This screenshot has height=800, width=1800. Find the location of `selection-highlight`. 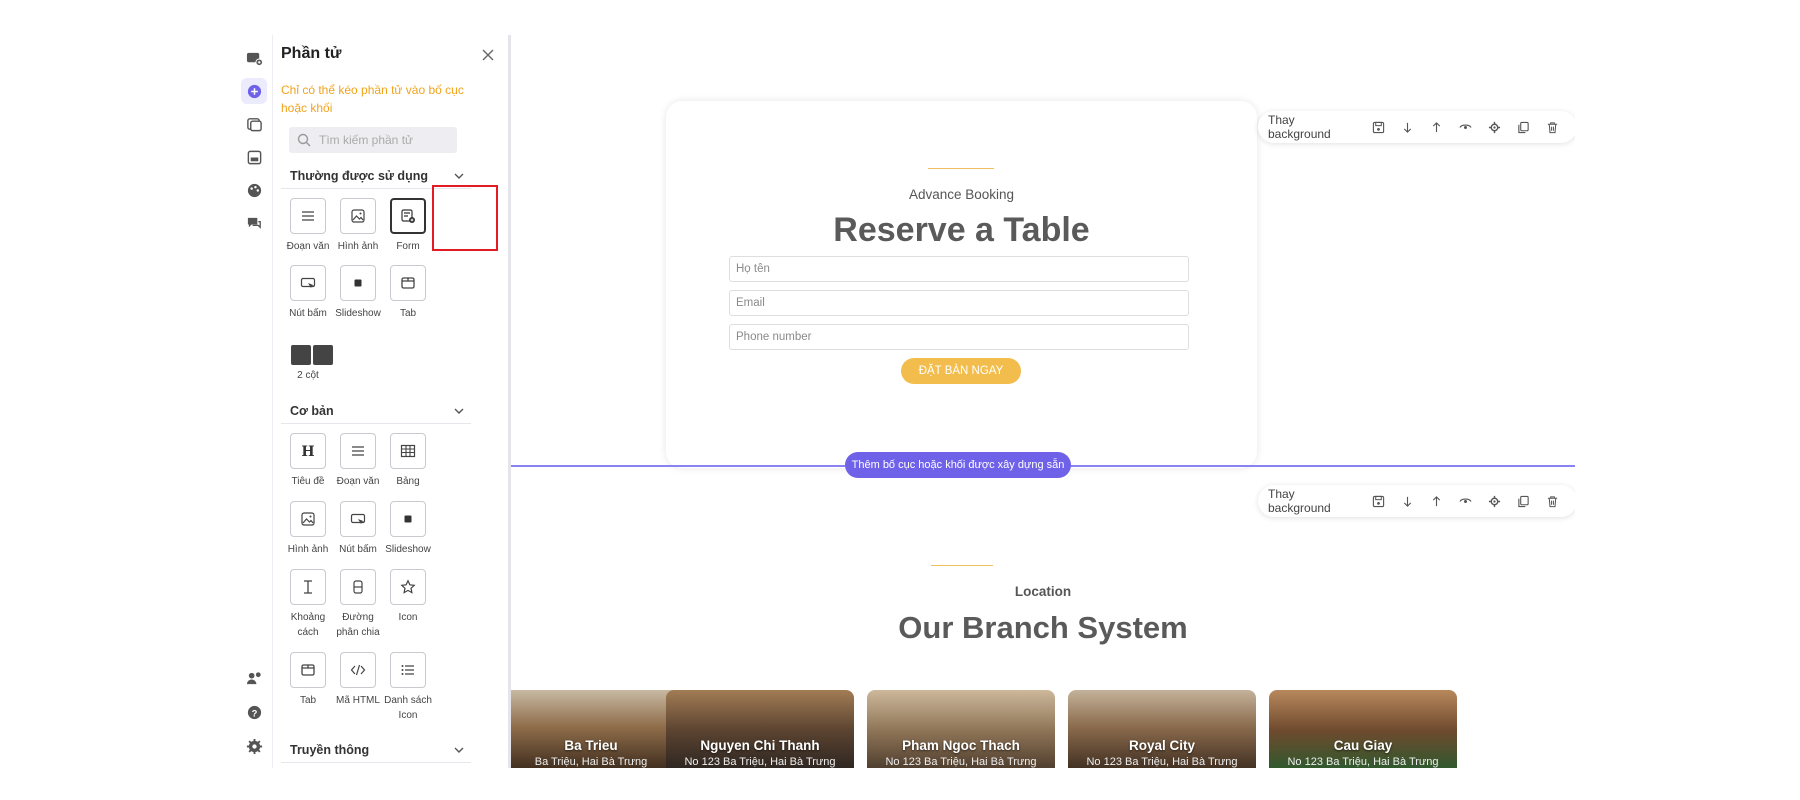

selection-highlight is located at coordinates (465, 218).